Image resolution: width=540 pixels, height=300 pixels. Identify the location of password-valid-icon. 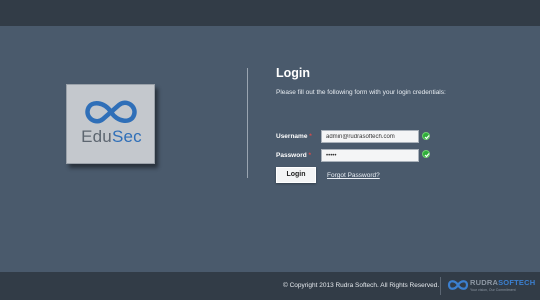
(426, 154).